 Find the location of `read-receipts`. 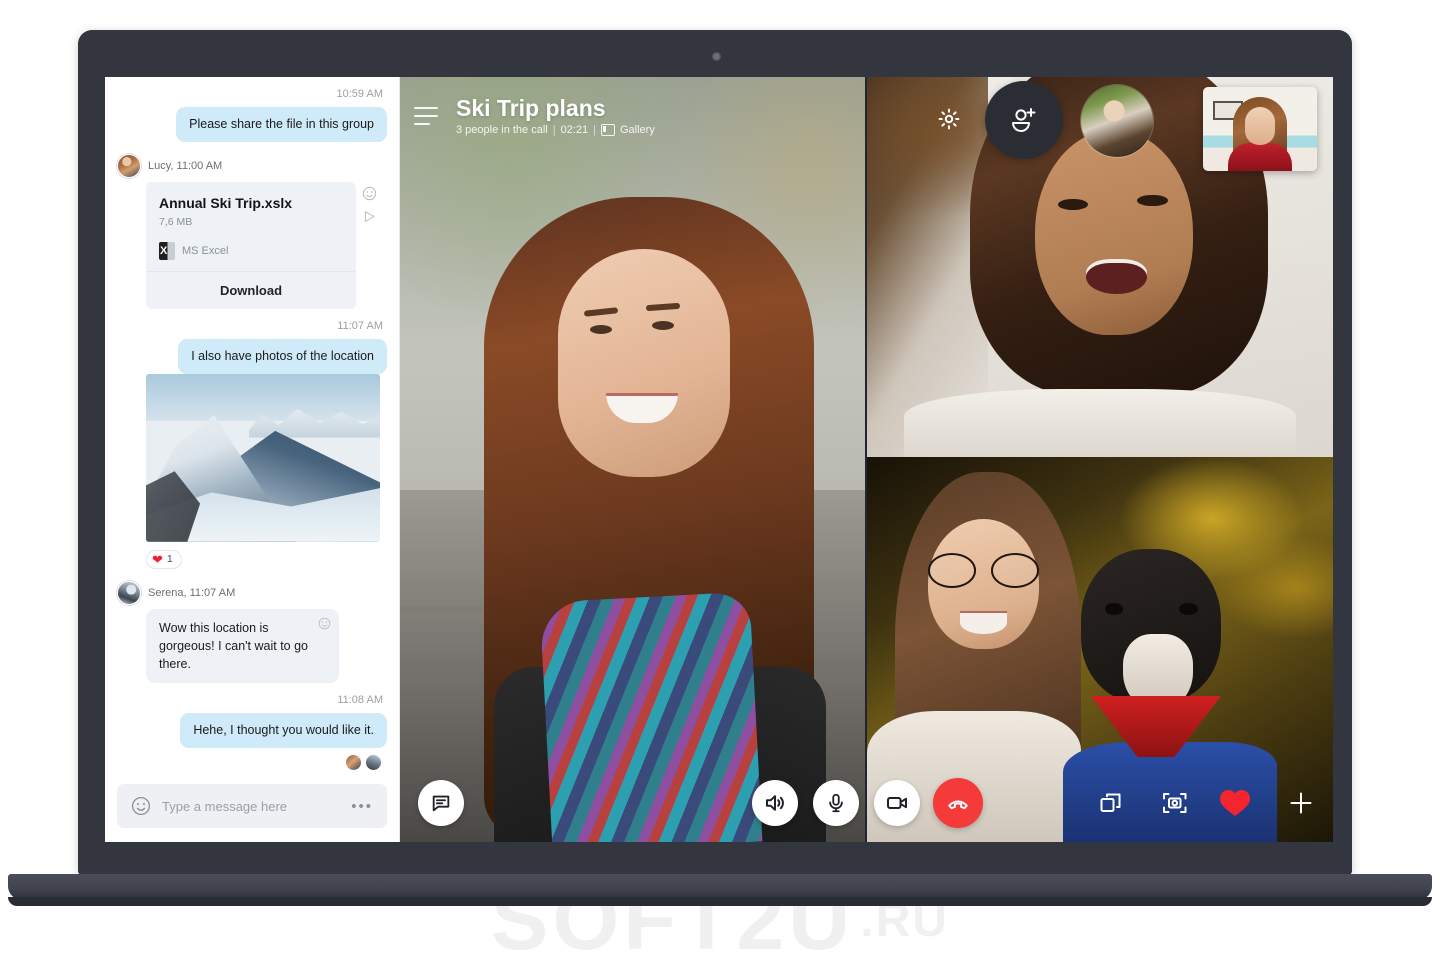

read-receipts is located at coordinates (249, 762).